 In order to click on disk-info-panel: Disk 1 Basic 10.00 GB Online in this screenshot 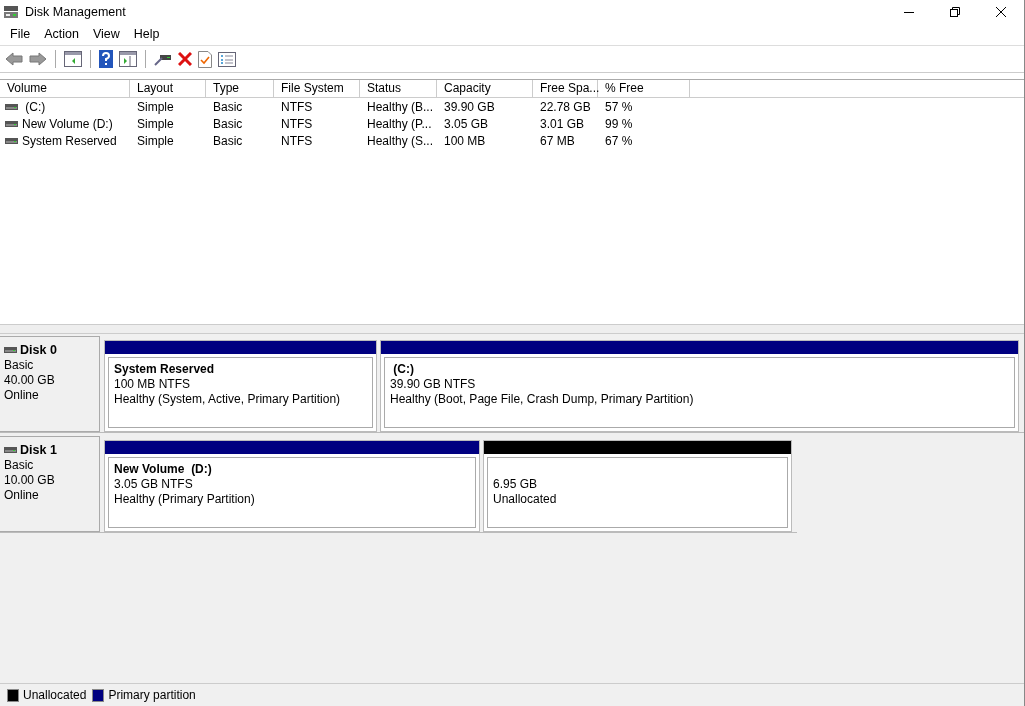, I will do `click(50, 484)`.